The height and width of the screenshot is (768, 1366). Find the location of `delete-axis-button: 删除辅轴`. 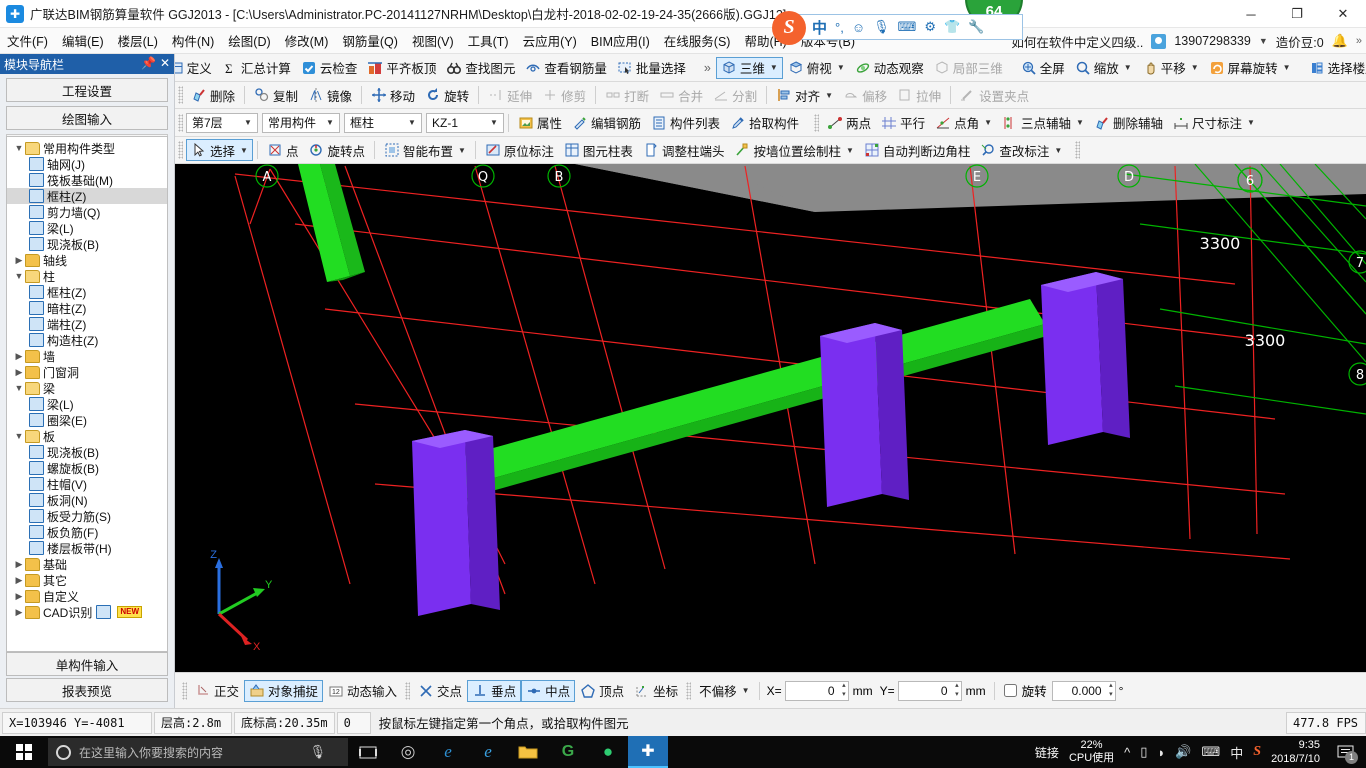

delete-axis-button: 删除辅轴 is located at coordinates (1128, 123).